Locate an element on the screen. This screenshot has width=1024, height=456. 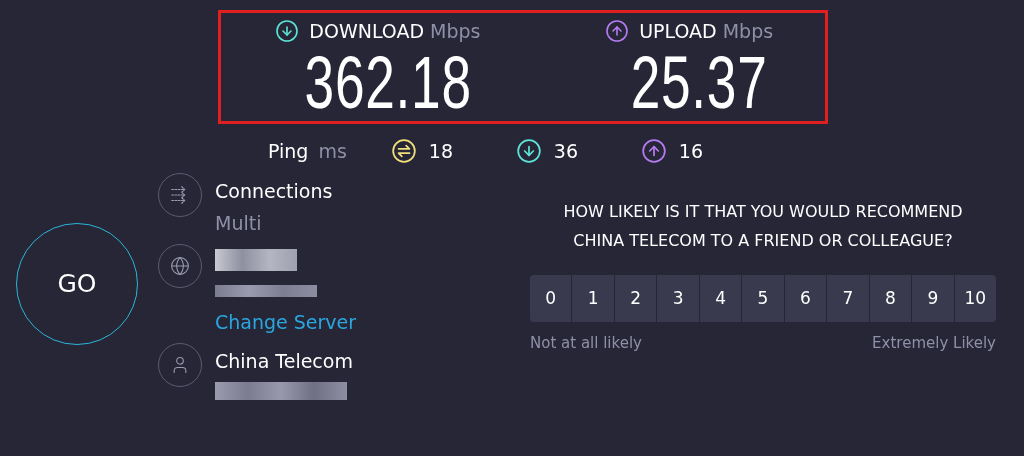
metric-value: 362.18 is located at coordinates (388, 82).